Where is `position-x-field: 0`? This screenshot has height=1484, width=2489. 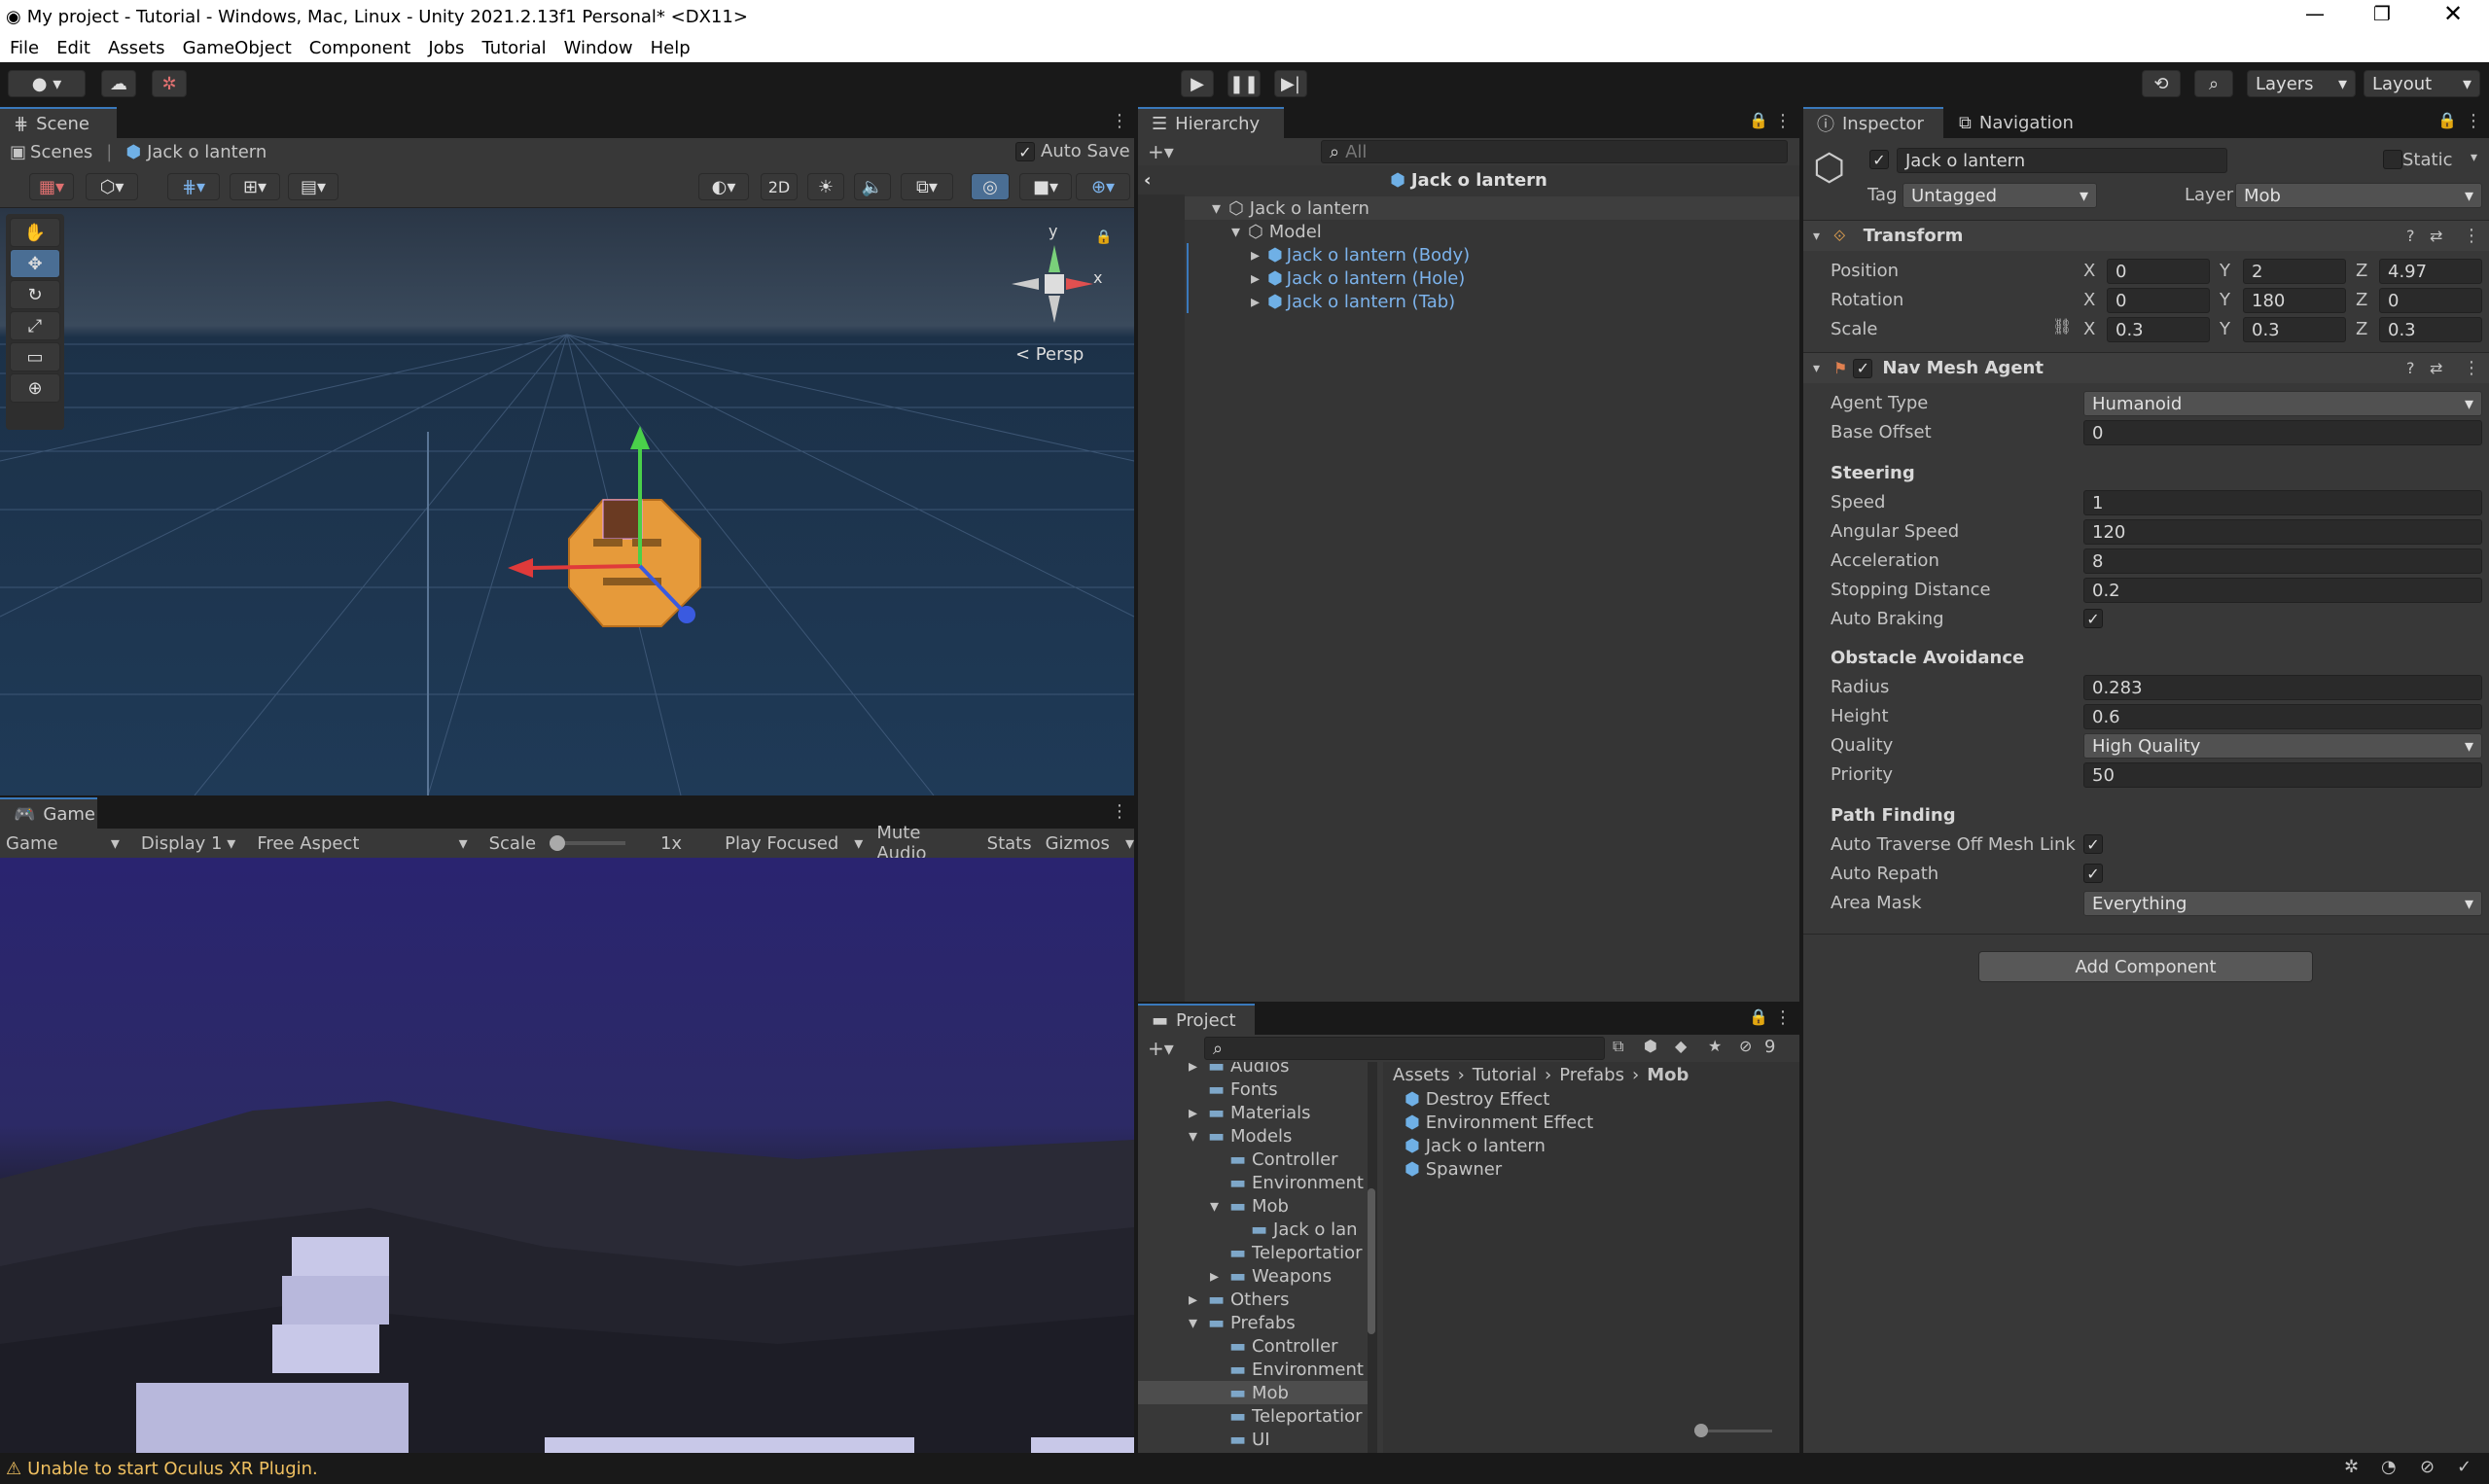 position-x-field: 0 is located at coordinates (2158, 272).